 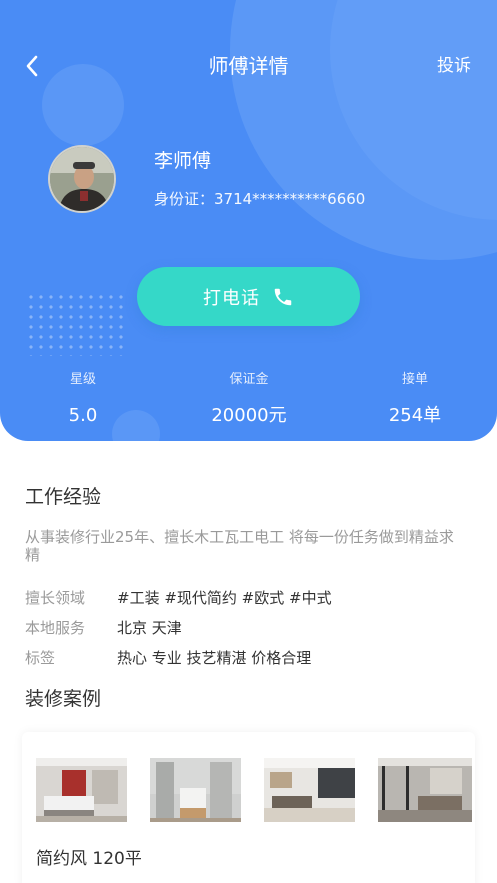 I want to click on info-row-service-area: 本地服务 北京 天津, so click(x=103, y=628).